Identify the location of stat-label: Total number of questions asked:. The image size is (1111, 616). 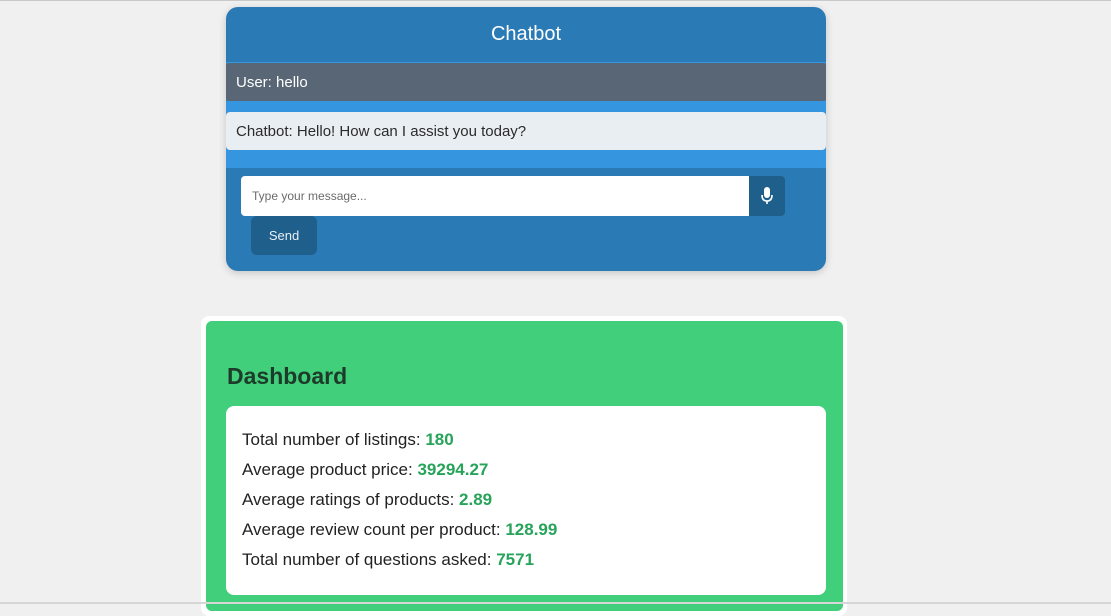
(369, 559).